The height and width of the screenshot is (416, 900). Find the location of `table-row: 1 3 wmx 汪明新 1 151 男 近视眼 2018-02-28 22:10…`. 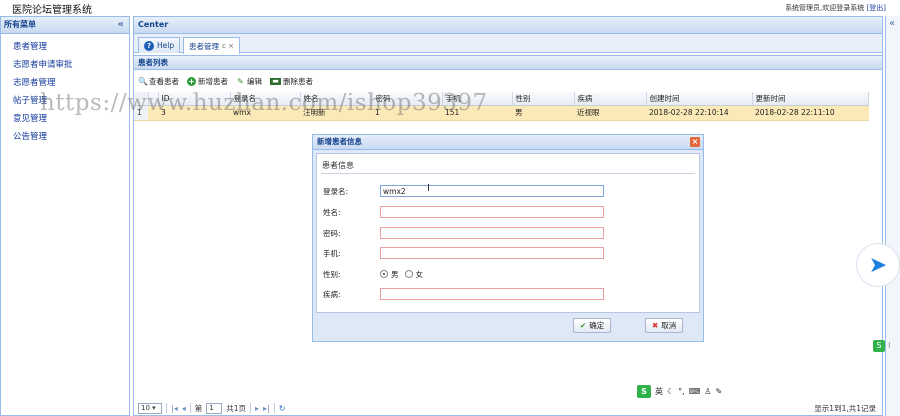

table-row: 1 3 wmx 汪明新 1 151 男 近视眼 2018-02-28 22:10… is located at coordinates (501, 113).